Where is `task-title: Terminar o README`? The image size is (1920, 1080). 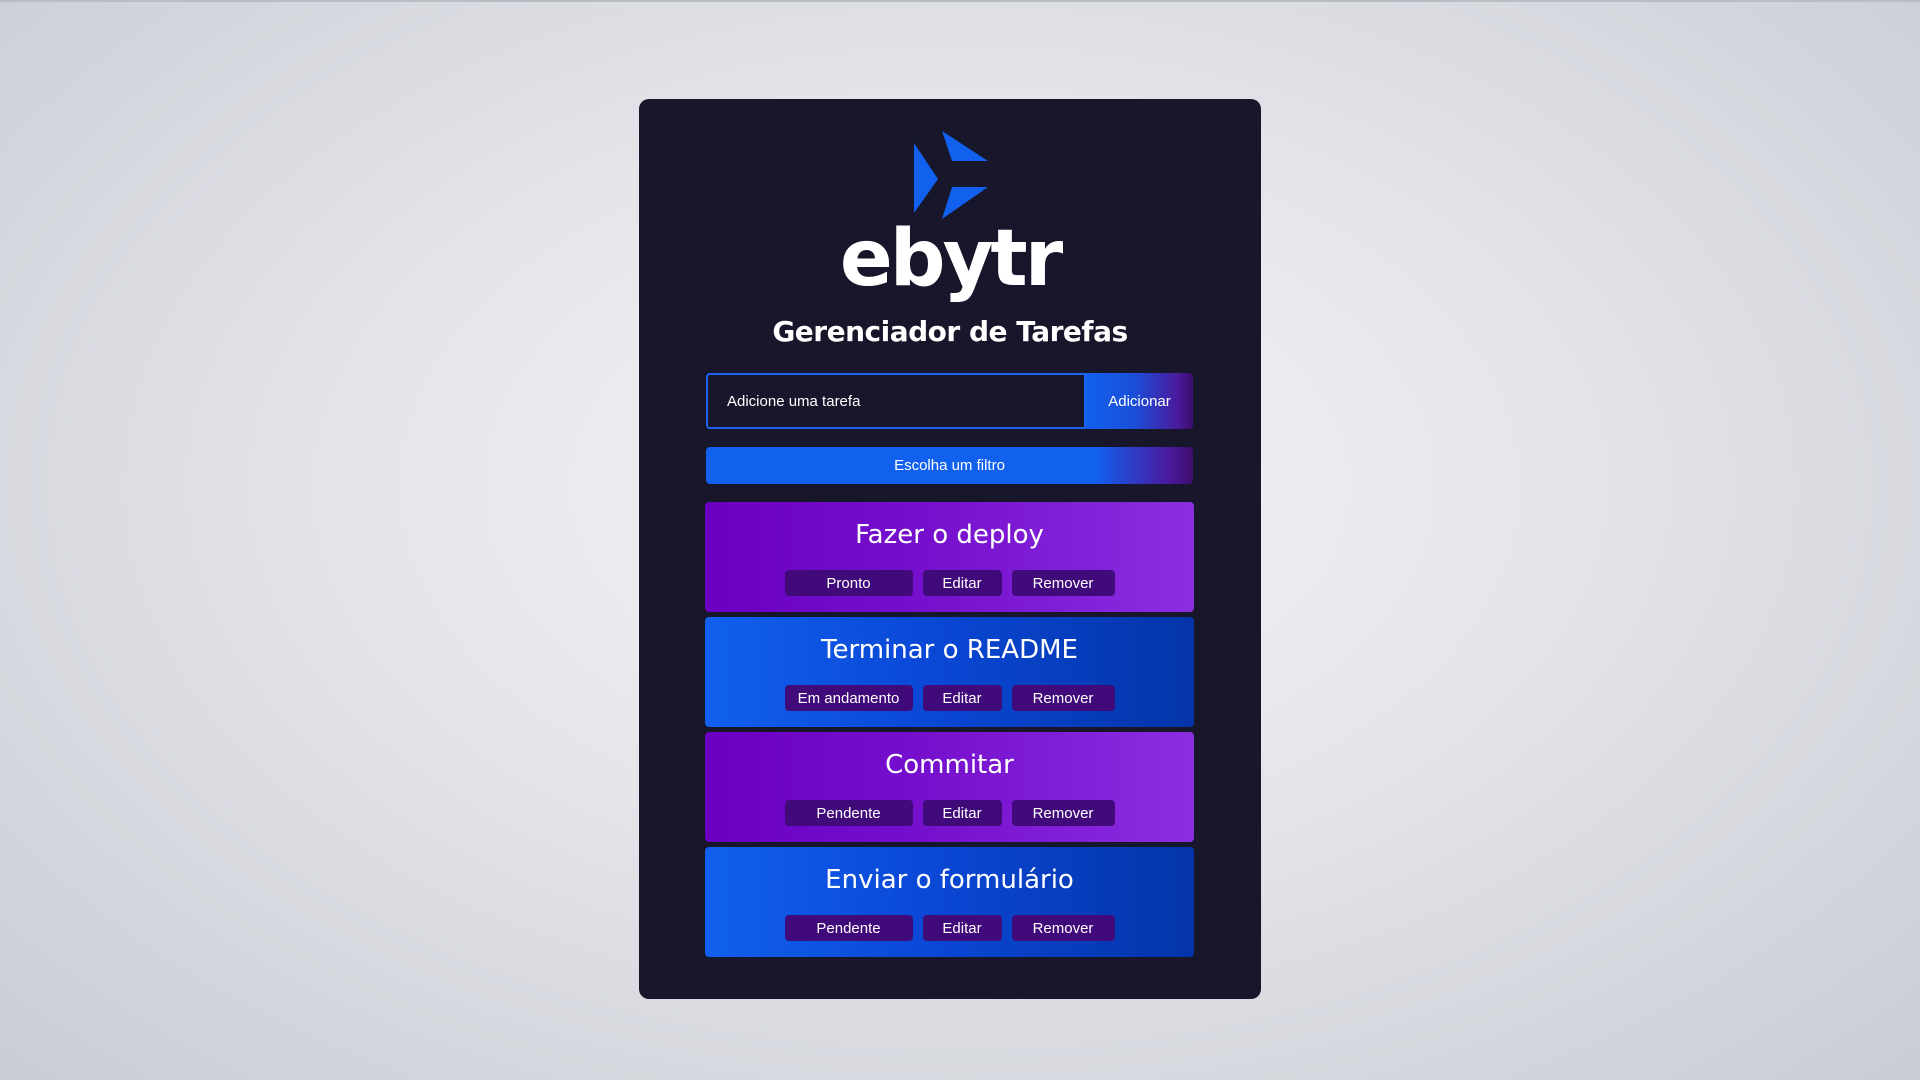
task-title: Terminar o README is located at coordinates (949, 650).